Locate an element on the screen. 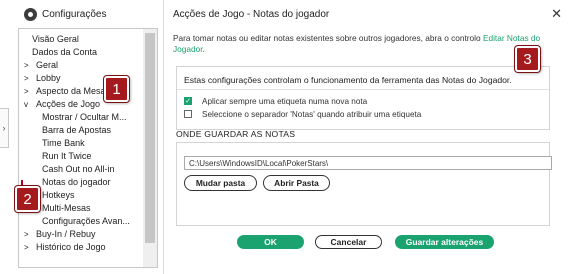 The width and height of the screenshot is (574, 274). tree-item: Hotkeys is located at coordinates (58, 195).